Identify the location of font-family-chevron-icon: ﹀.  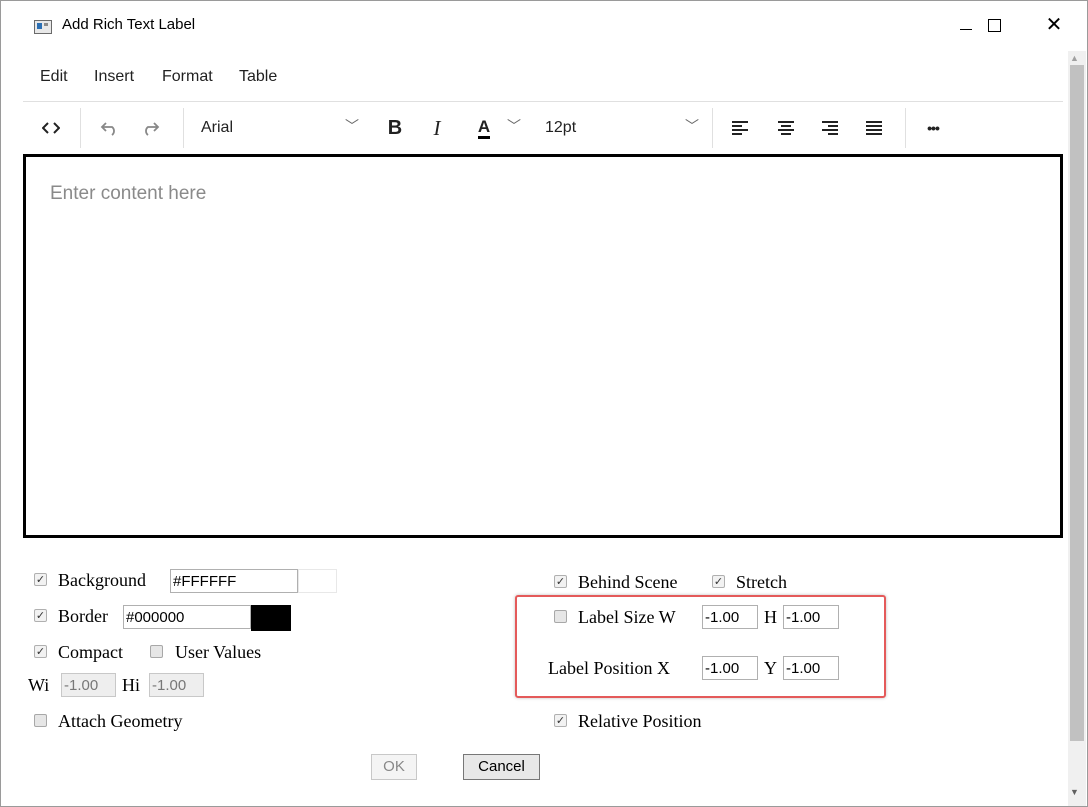
(352, 126).